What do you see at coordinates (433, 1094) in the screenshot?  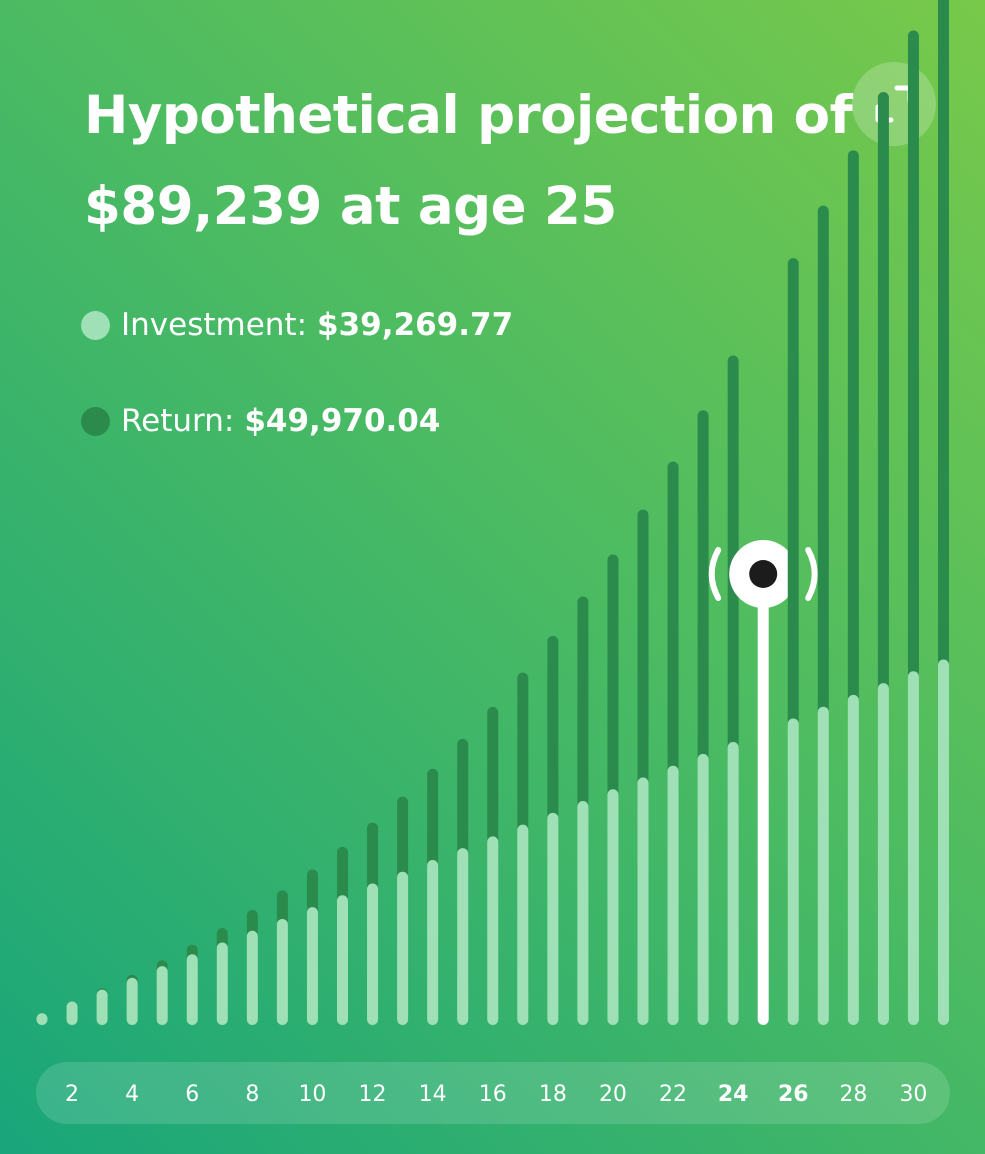 I see `tick-label: 14` at bounding box center [433, 1094].